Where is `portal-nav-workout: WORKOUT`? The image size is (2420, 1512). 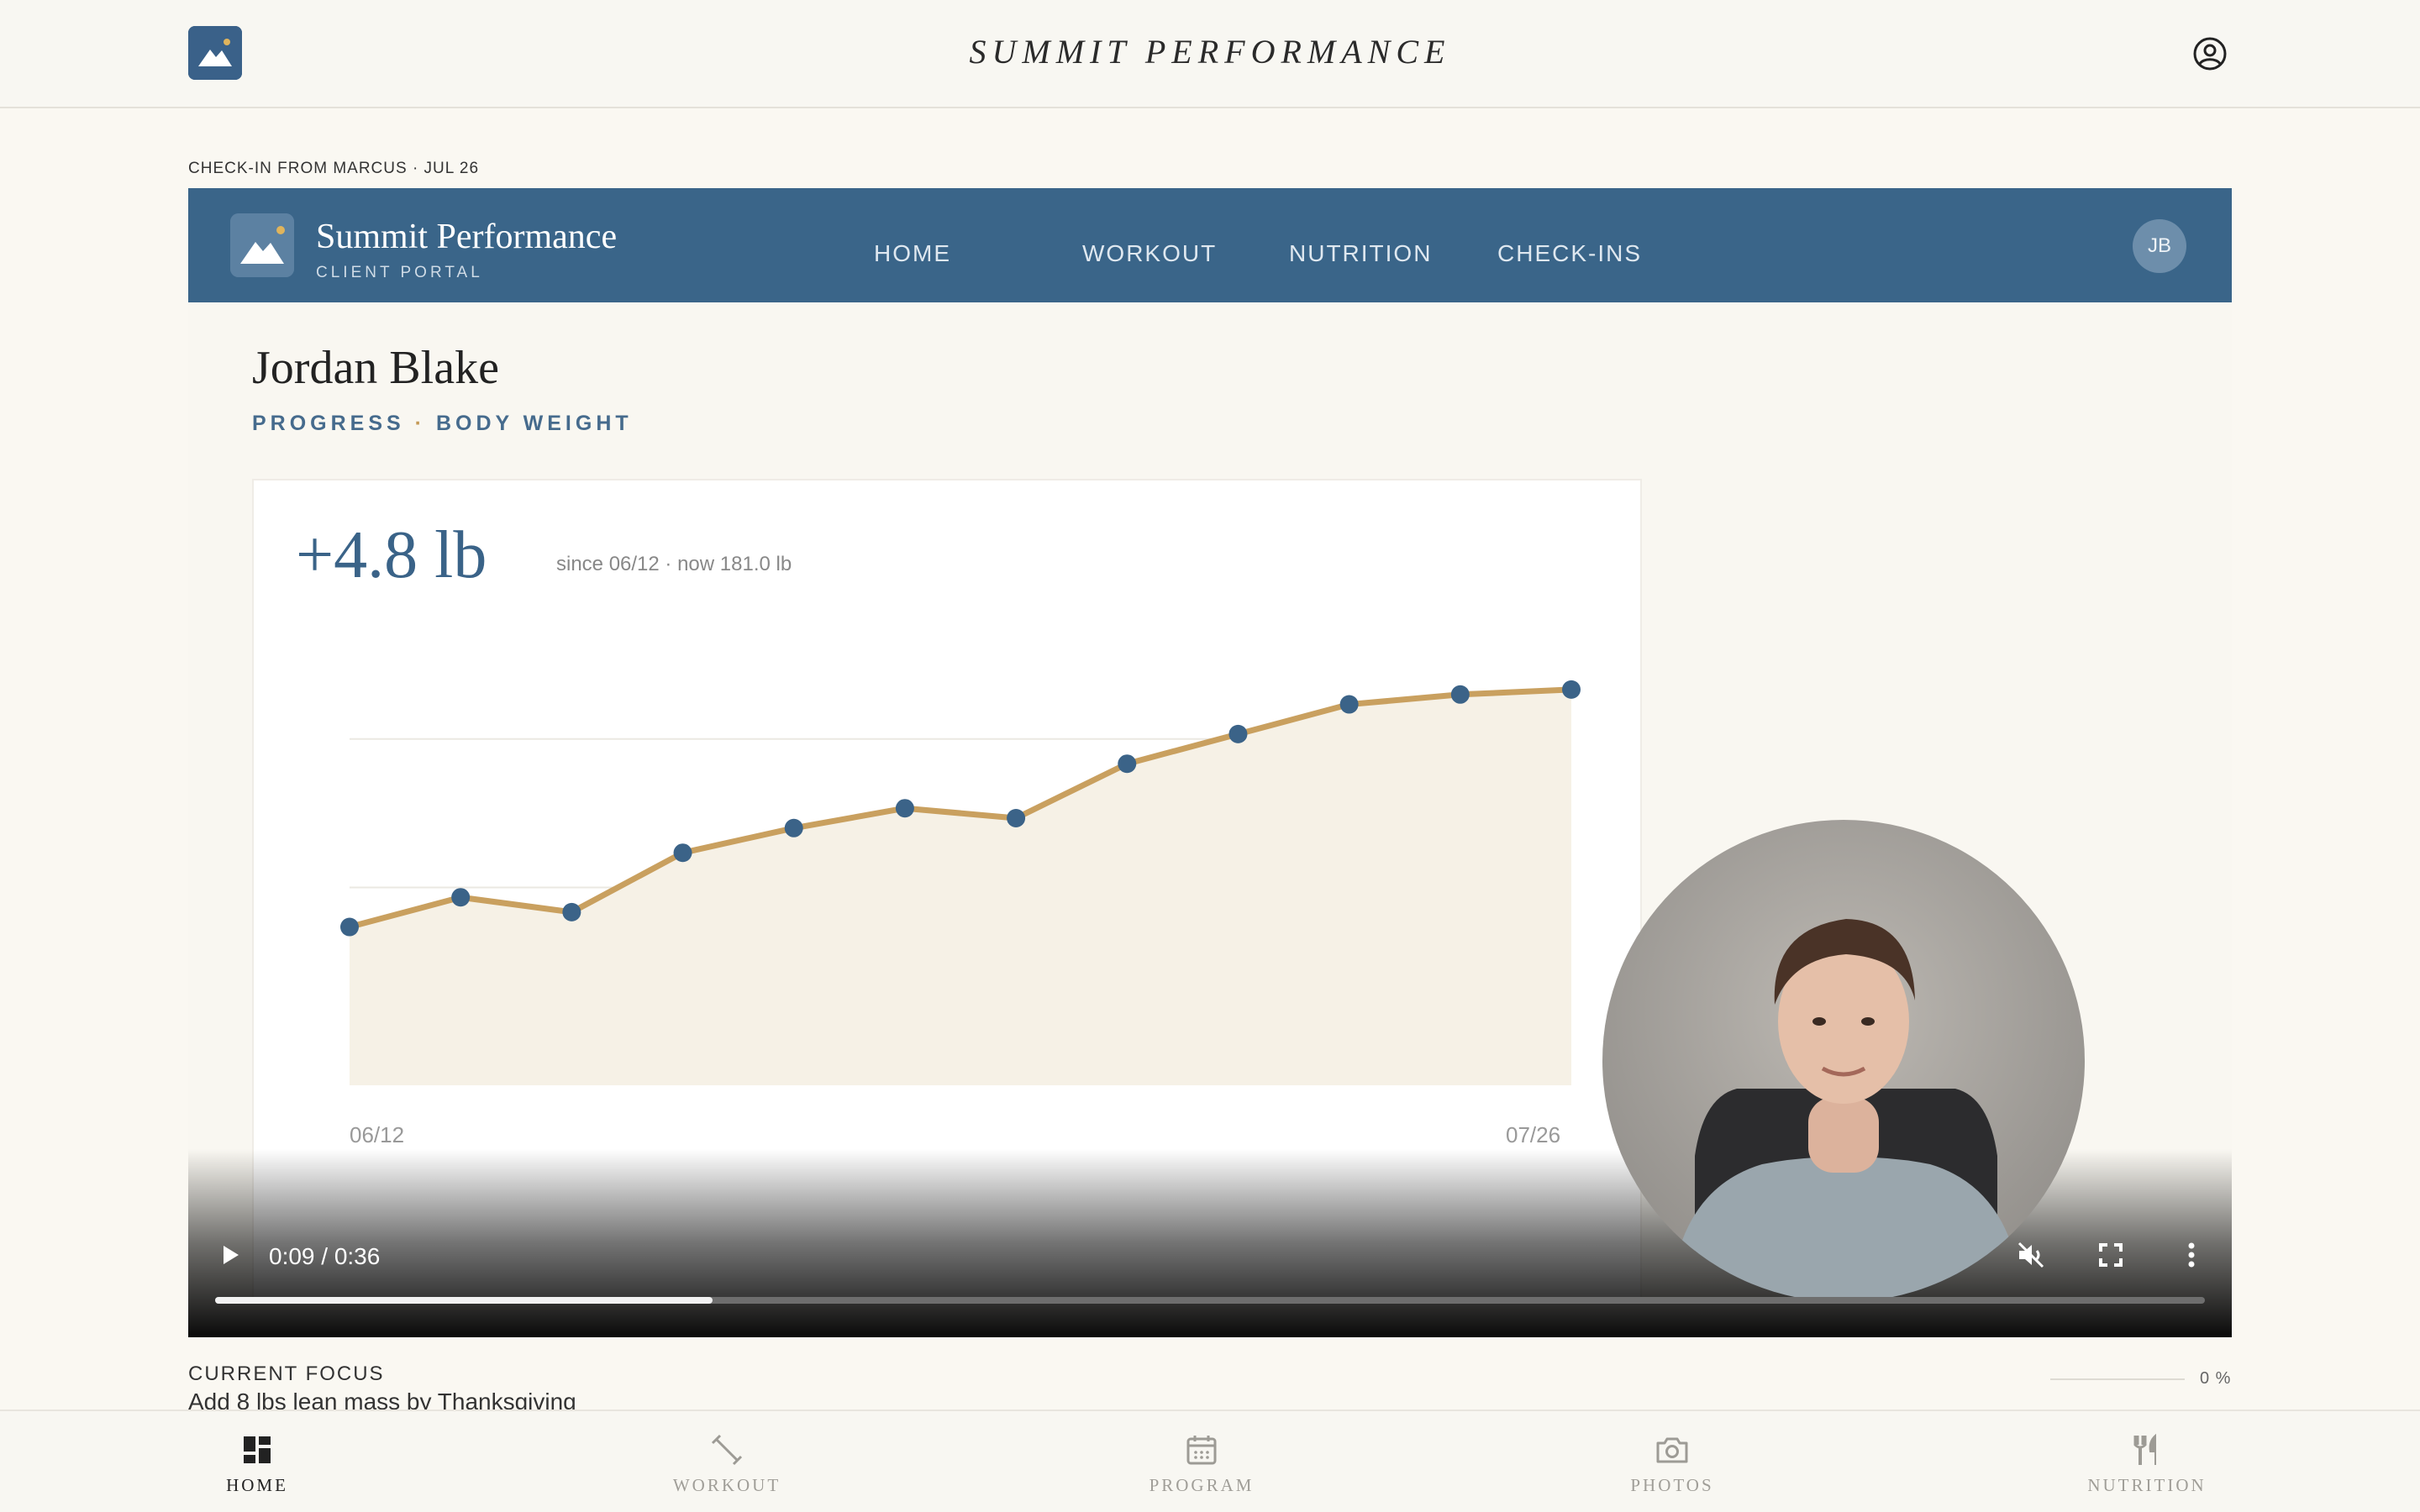 portal-nav-workout: WORKOUT is located at coordinates (1150, 253).